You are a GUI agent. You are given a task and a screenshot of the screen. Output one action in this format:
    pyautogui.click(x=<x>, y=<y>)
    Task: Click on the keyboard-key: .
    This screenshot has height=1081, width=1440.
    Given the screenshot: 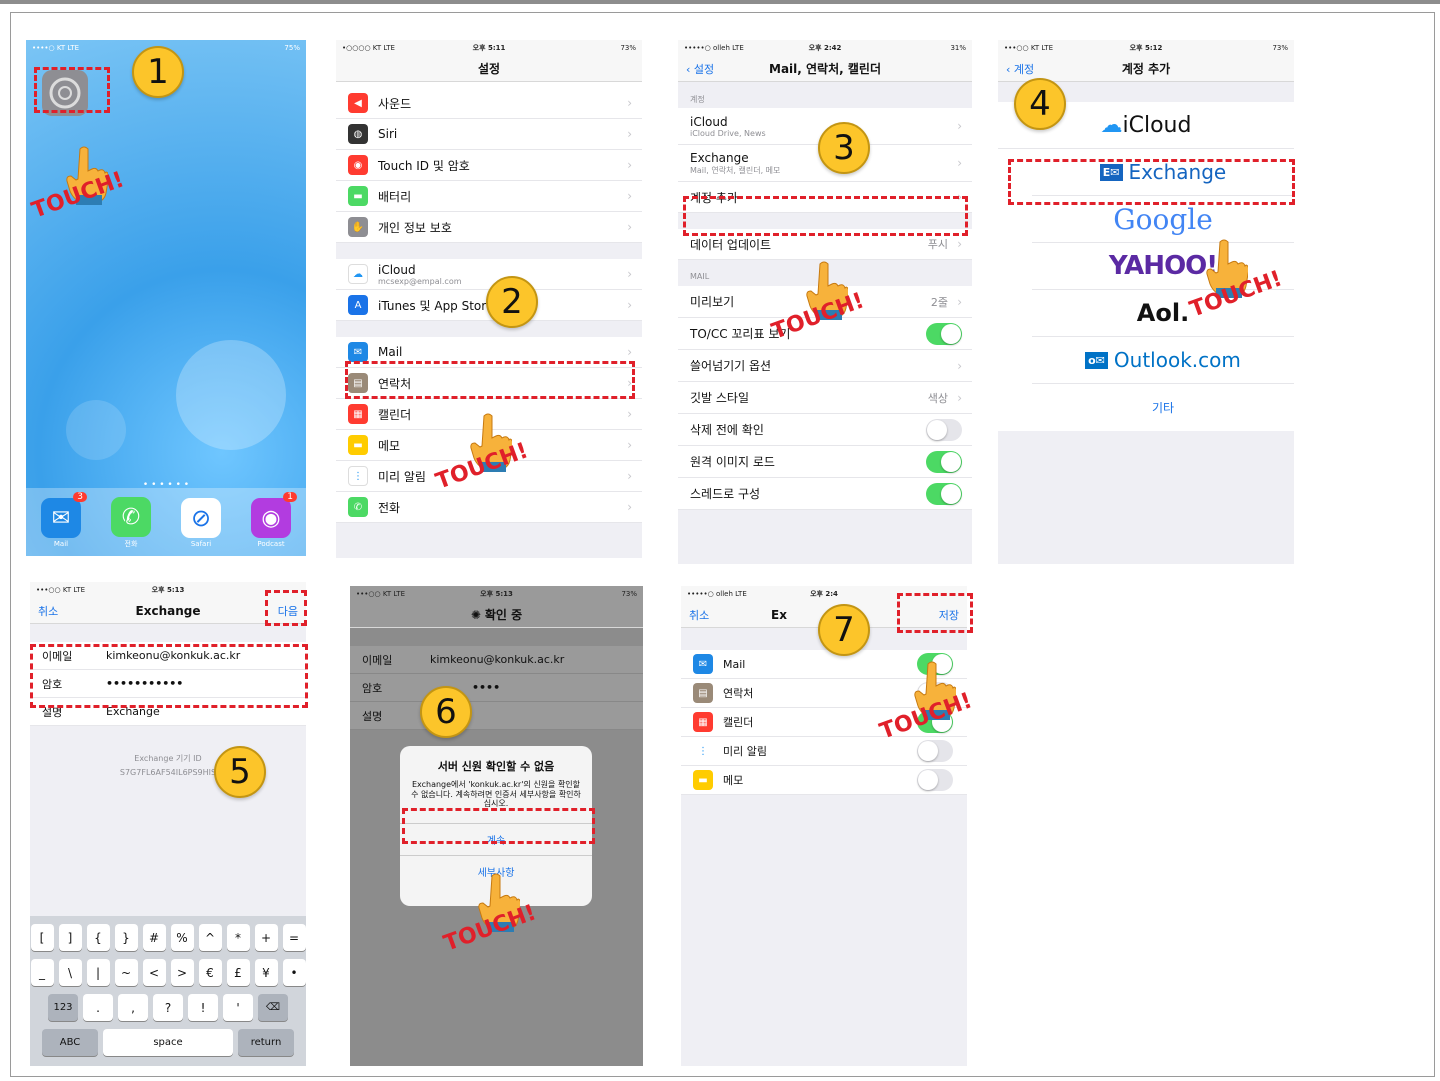 What is the action you would take?
    pyautogui.click(x=98, y=1007)
    